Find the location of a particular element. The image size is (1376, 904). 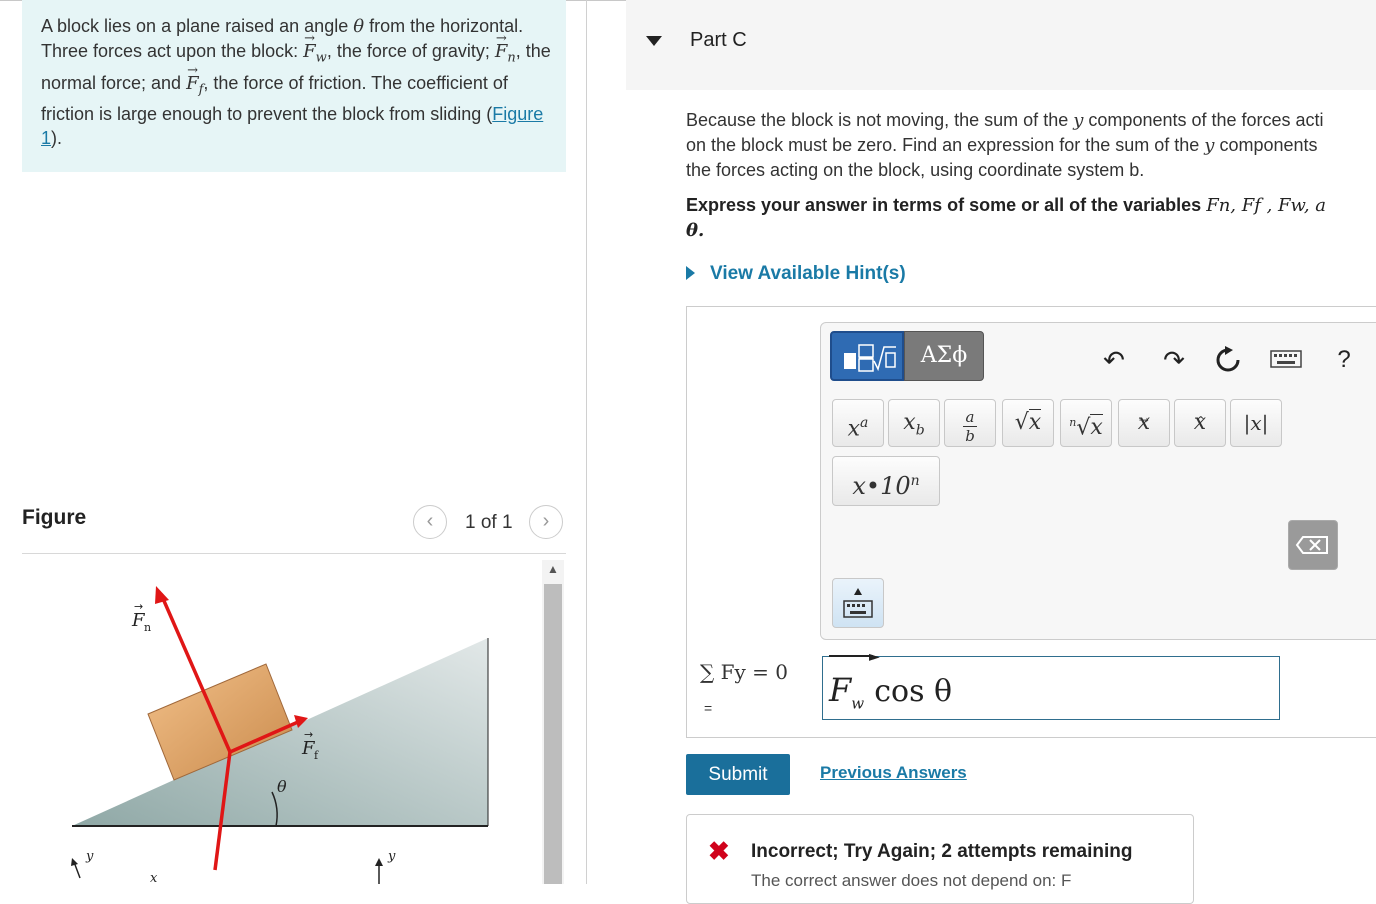

previous-figure-button: ‹ is located at coordinates (430, 522).